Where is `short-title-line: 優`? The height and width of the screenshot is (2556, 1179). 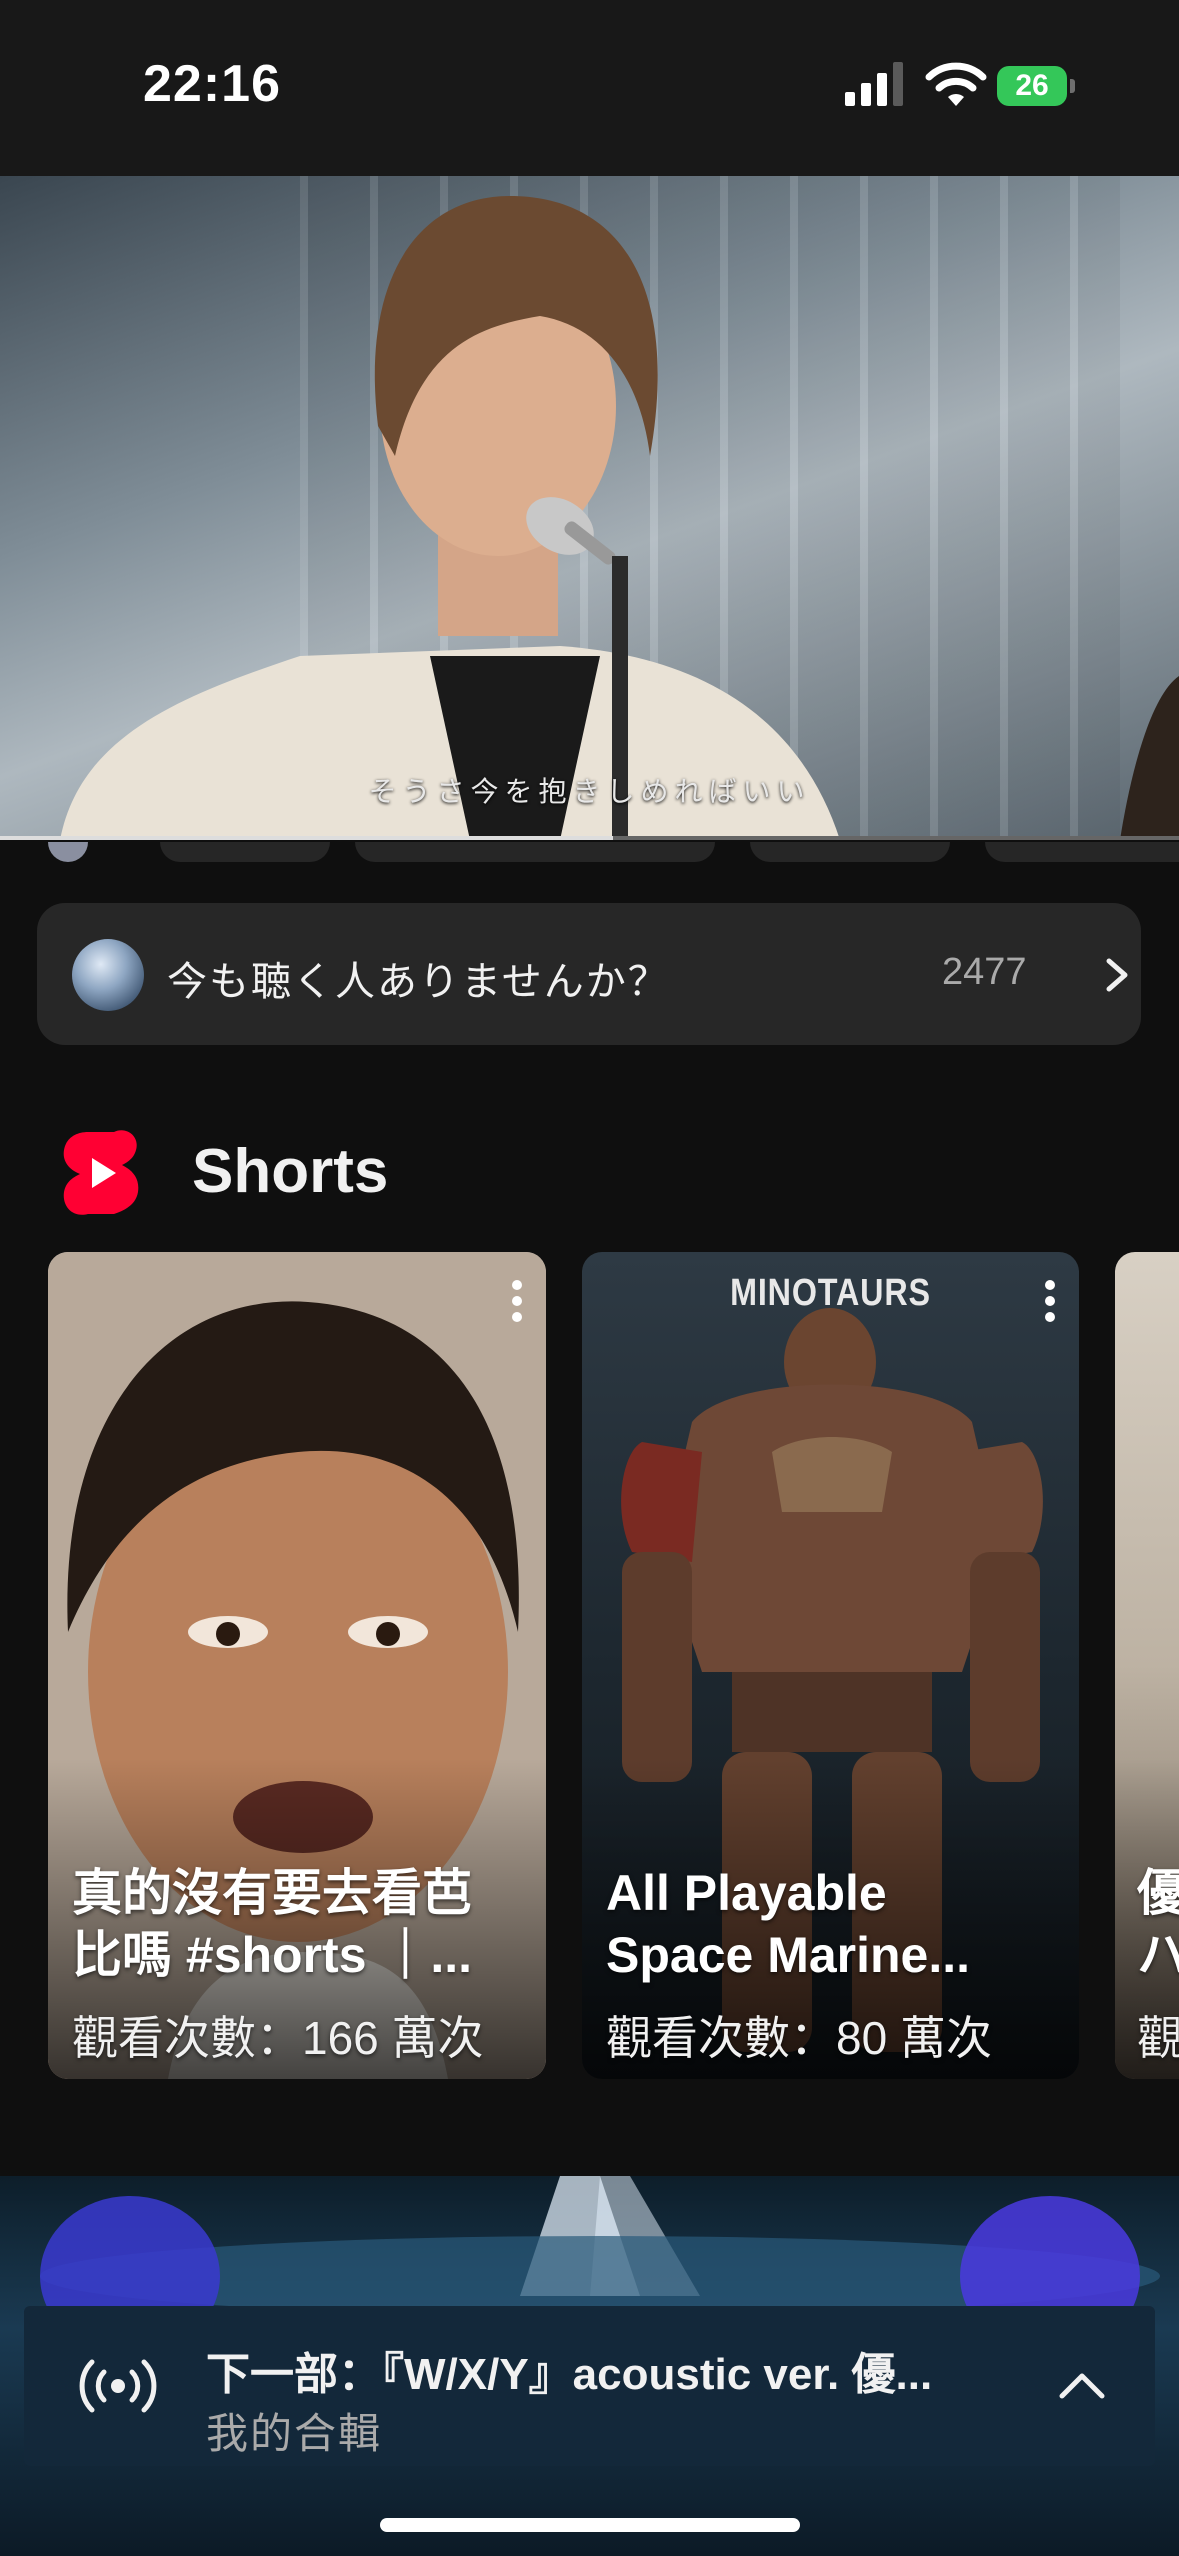 short-title-line: 優 is located at coordinates (1158, 1893).